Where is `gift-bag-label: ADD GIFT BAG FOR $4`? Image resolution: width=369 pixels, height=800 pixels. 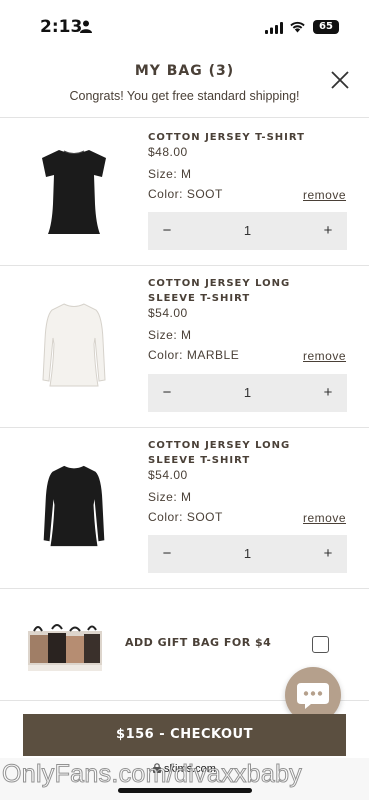
gift-bag-label: ADD GIFT BAG FOR $4 is located at coordinates (198, 642).